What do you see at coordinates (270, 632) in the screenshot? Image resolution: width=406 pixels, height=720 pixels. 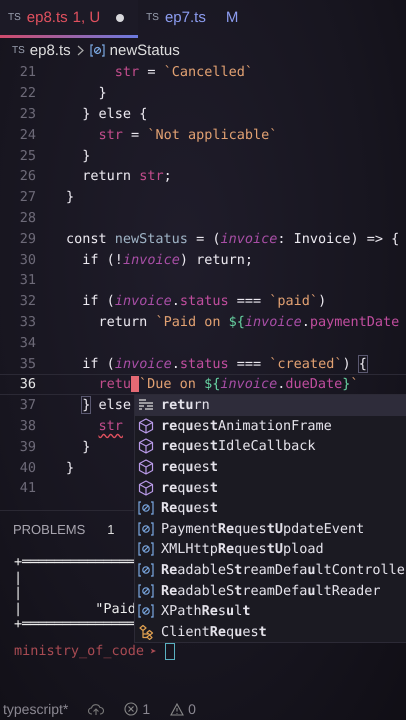 I see `suggestion-item: ClientRequest` at bounding box center [270, 632].